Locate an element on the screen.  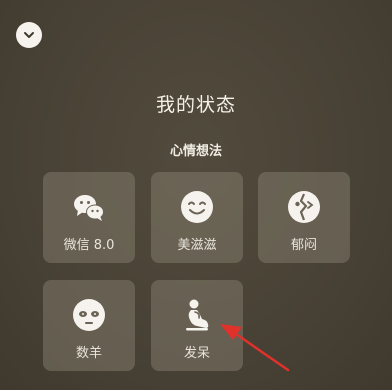
status-tile-label: 微信 8.0 is located at coordinates (89, 245).